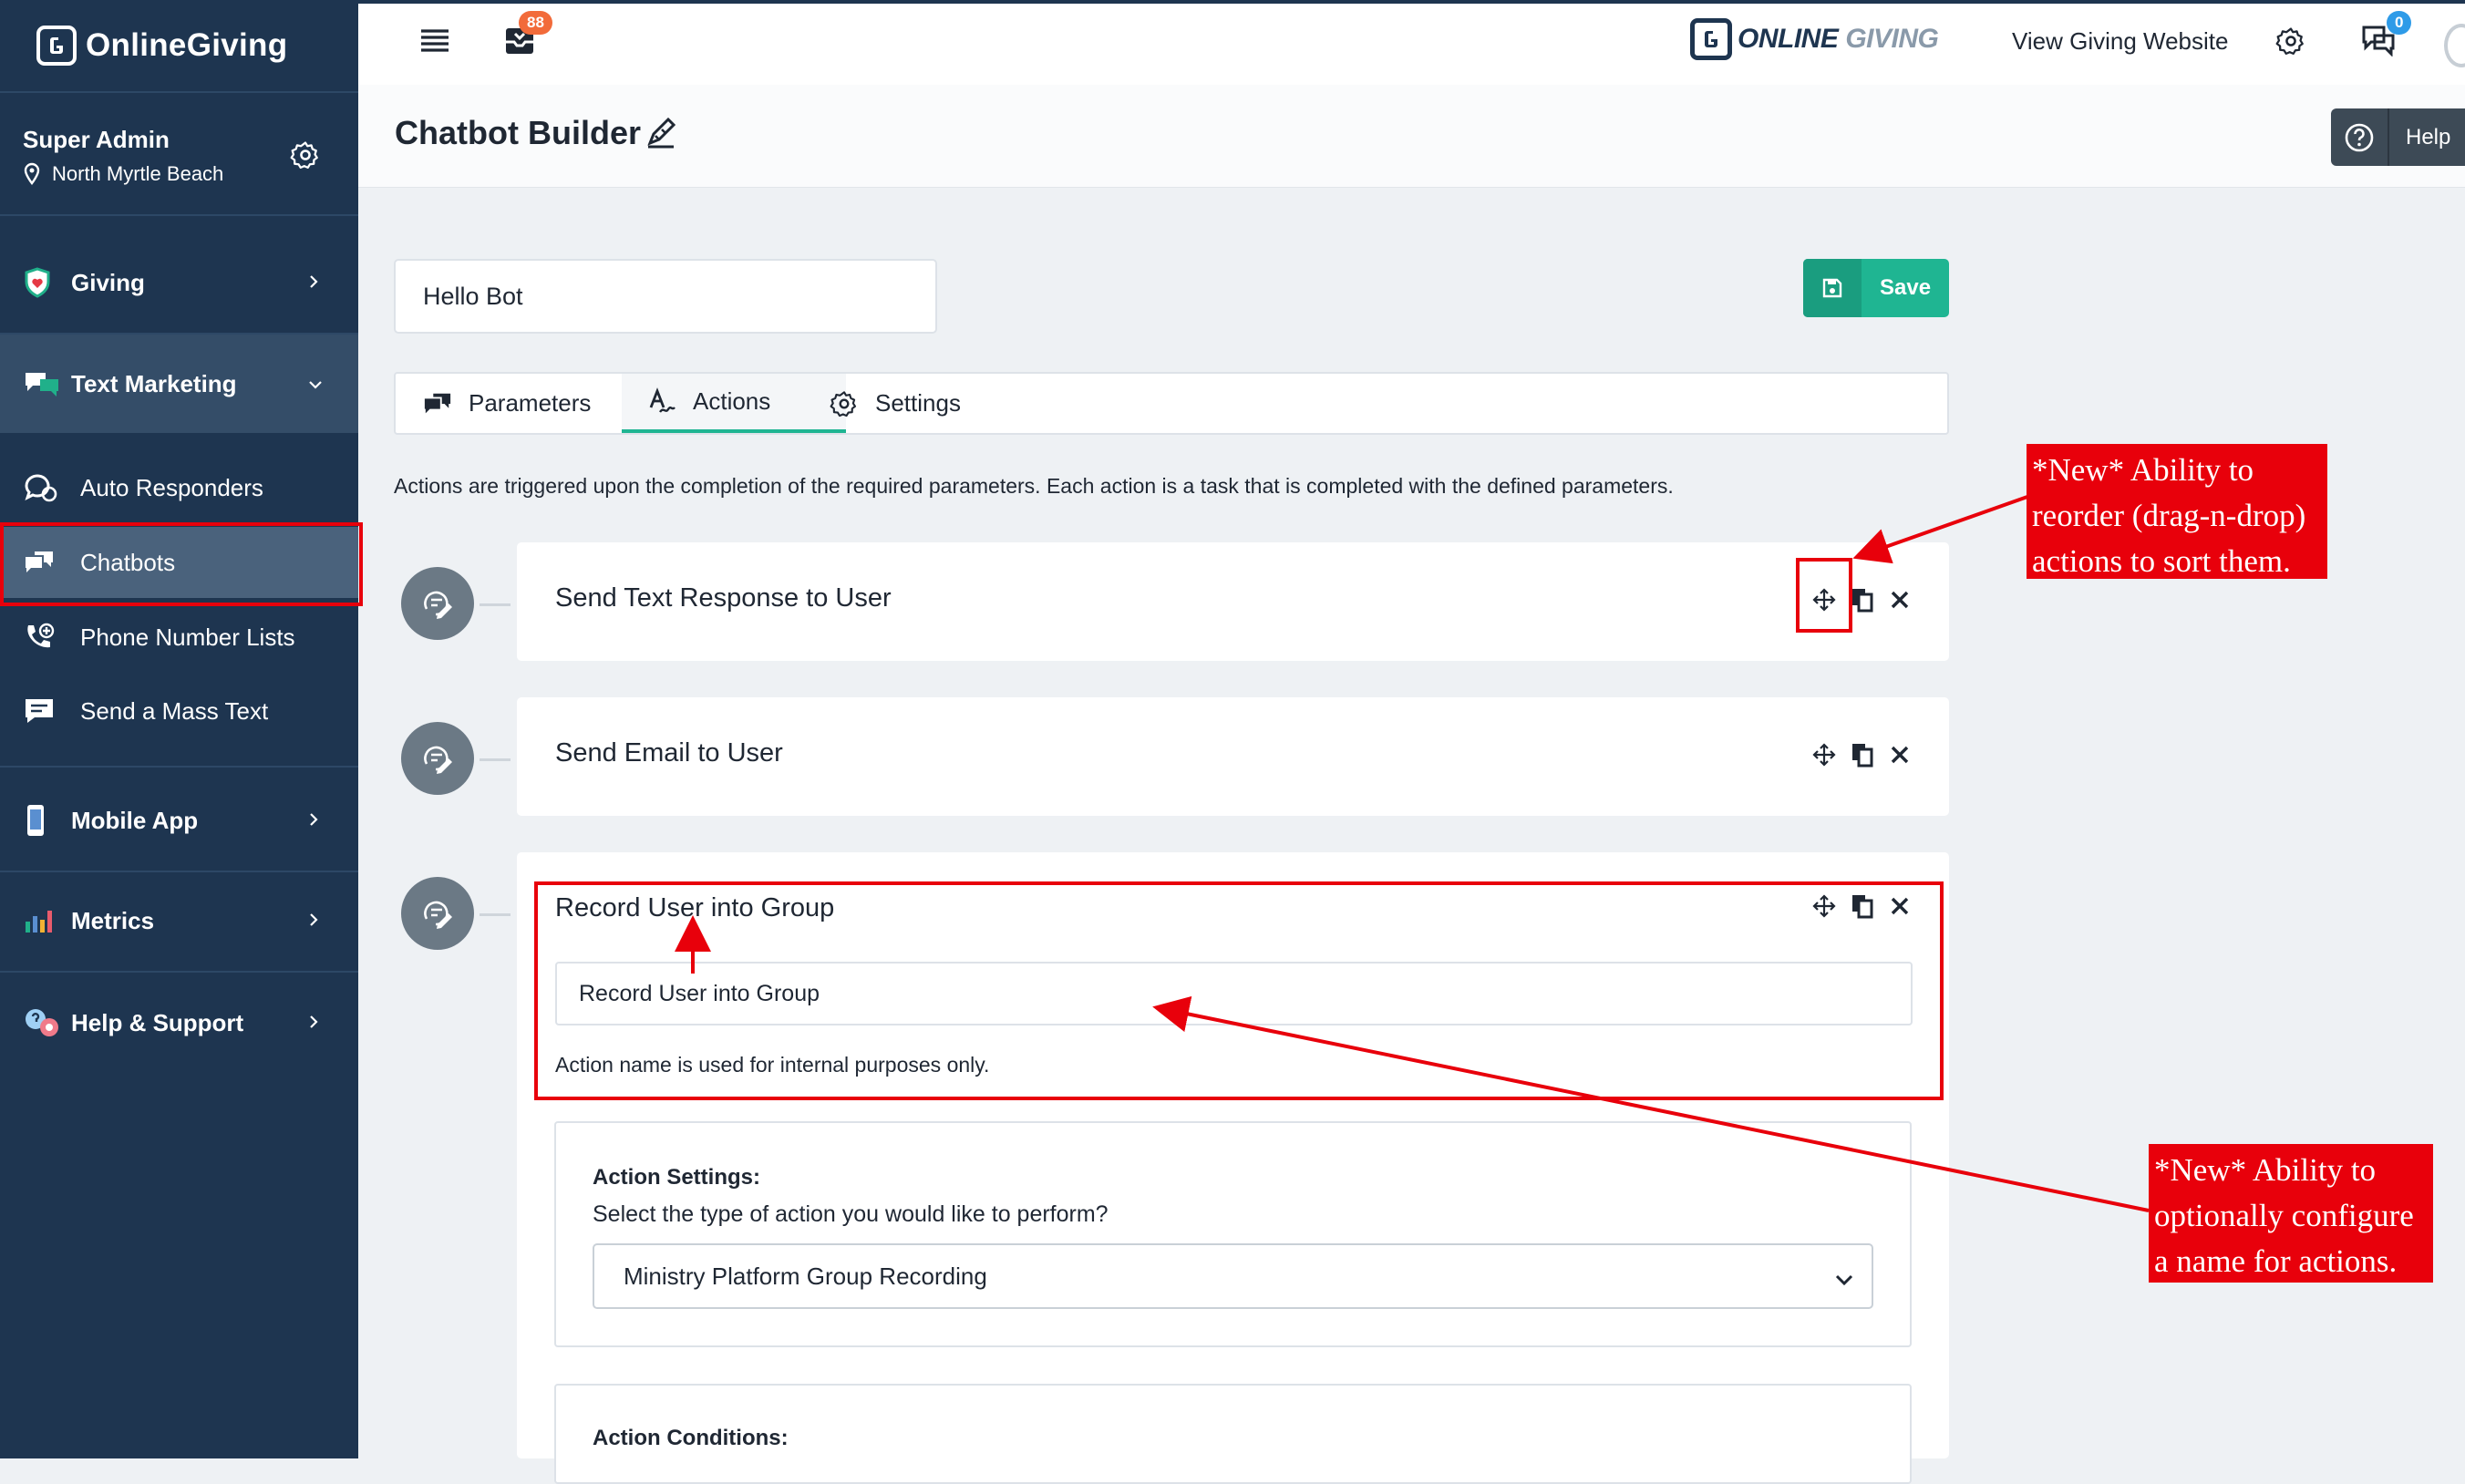 The image size is (2465, 1484). Describe the element at coordinates (732, 401) in the screenshot. I see `tab-label: Actions` at that location.